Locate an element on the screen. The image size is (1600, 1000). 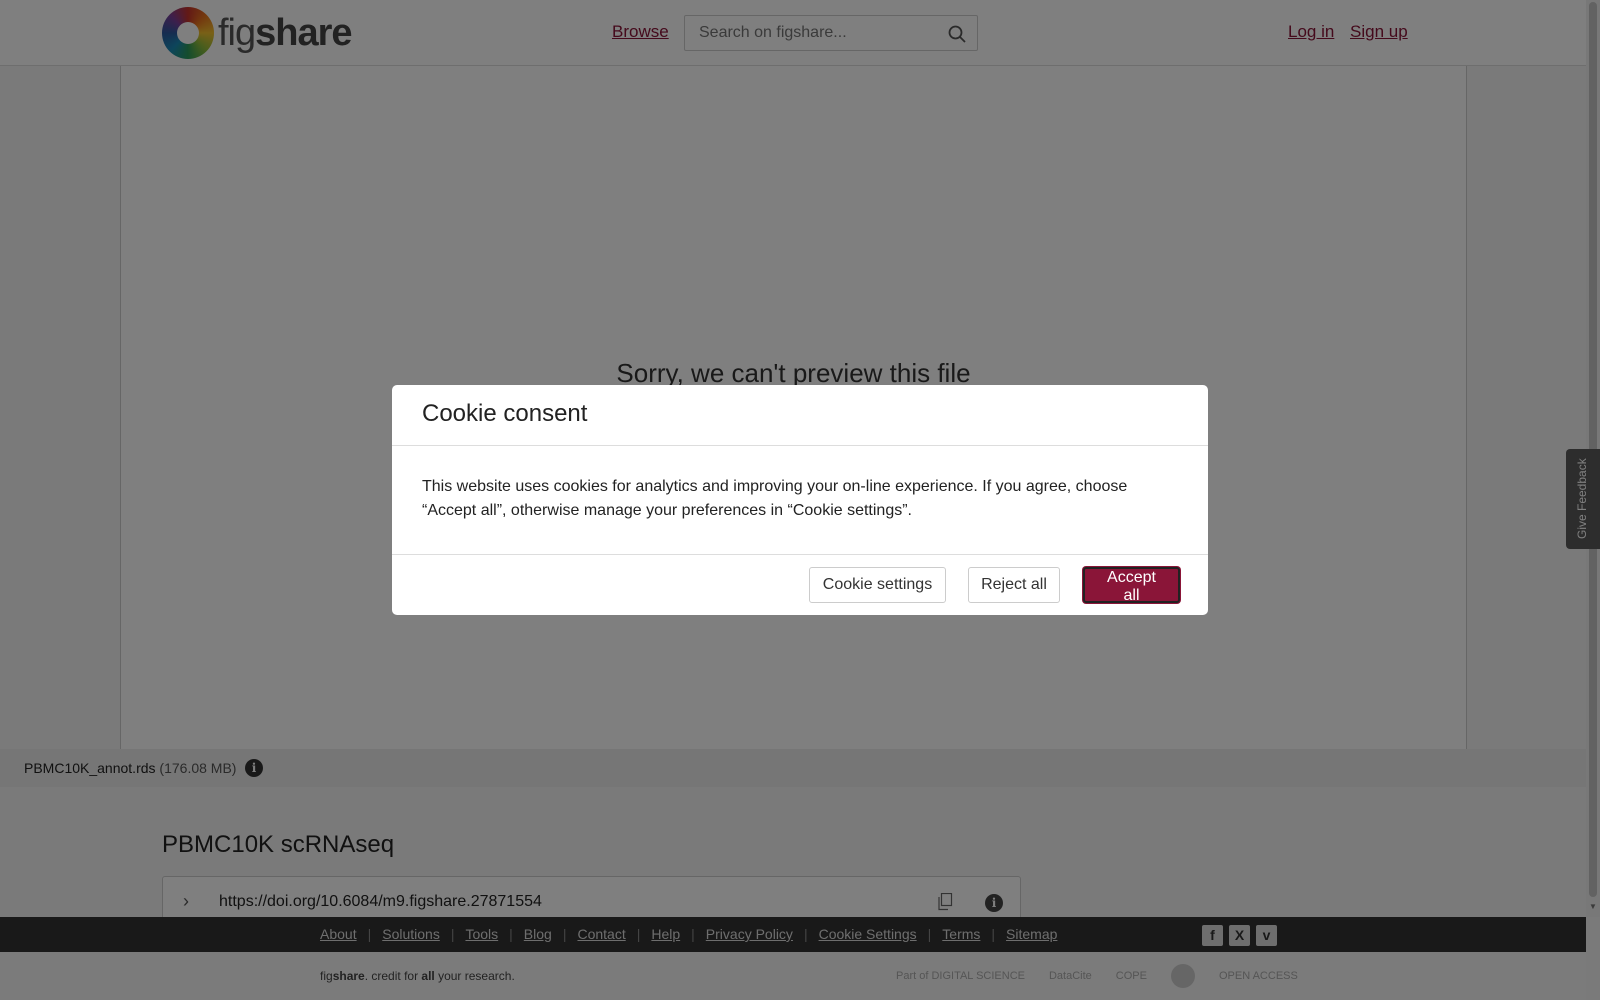
accept-all-button: Accept all is located at coordinates (1131, 585).